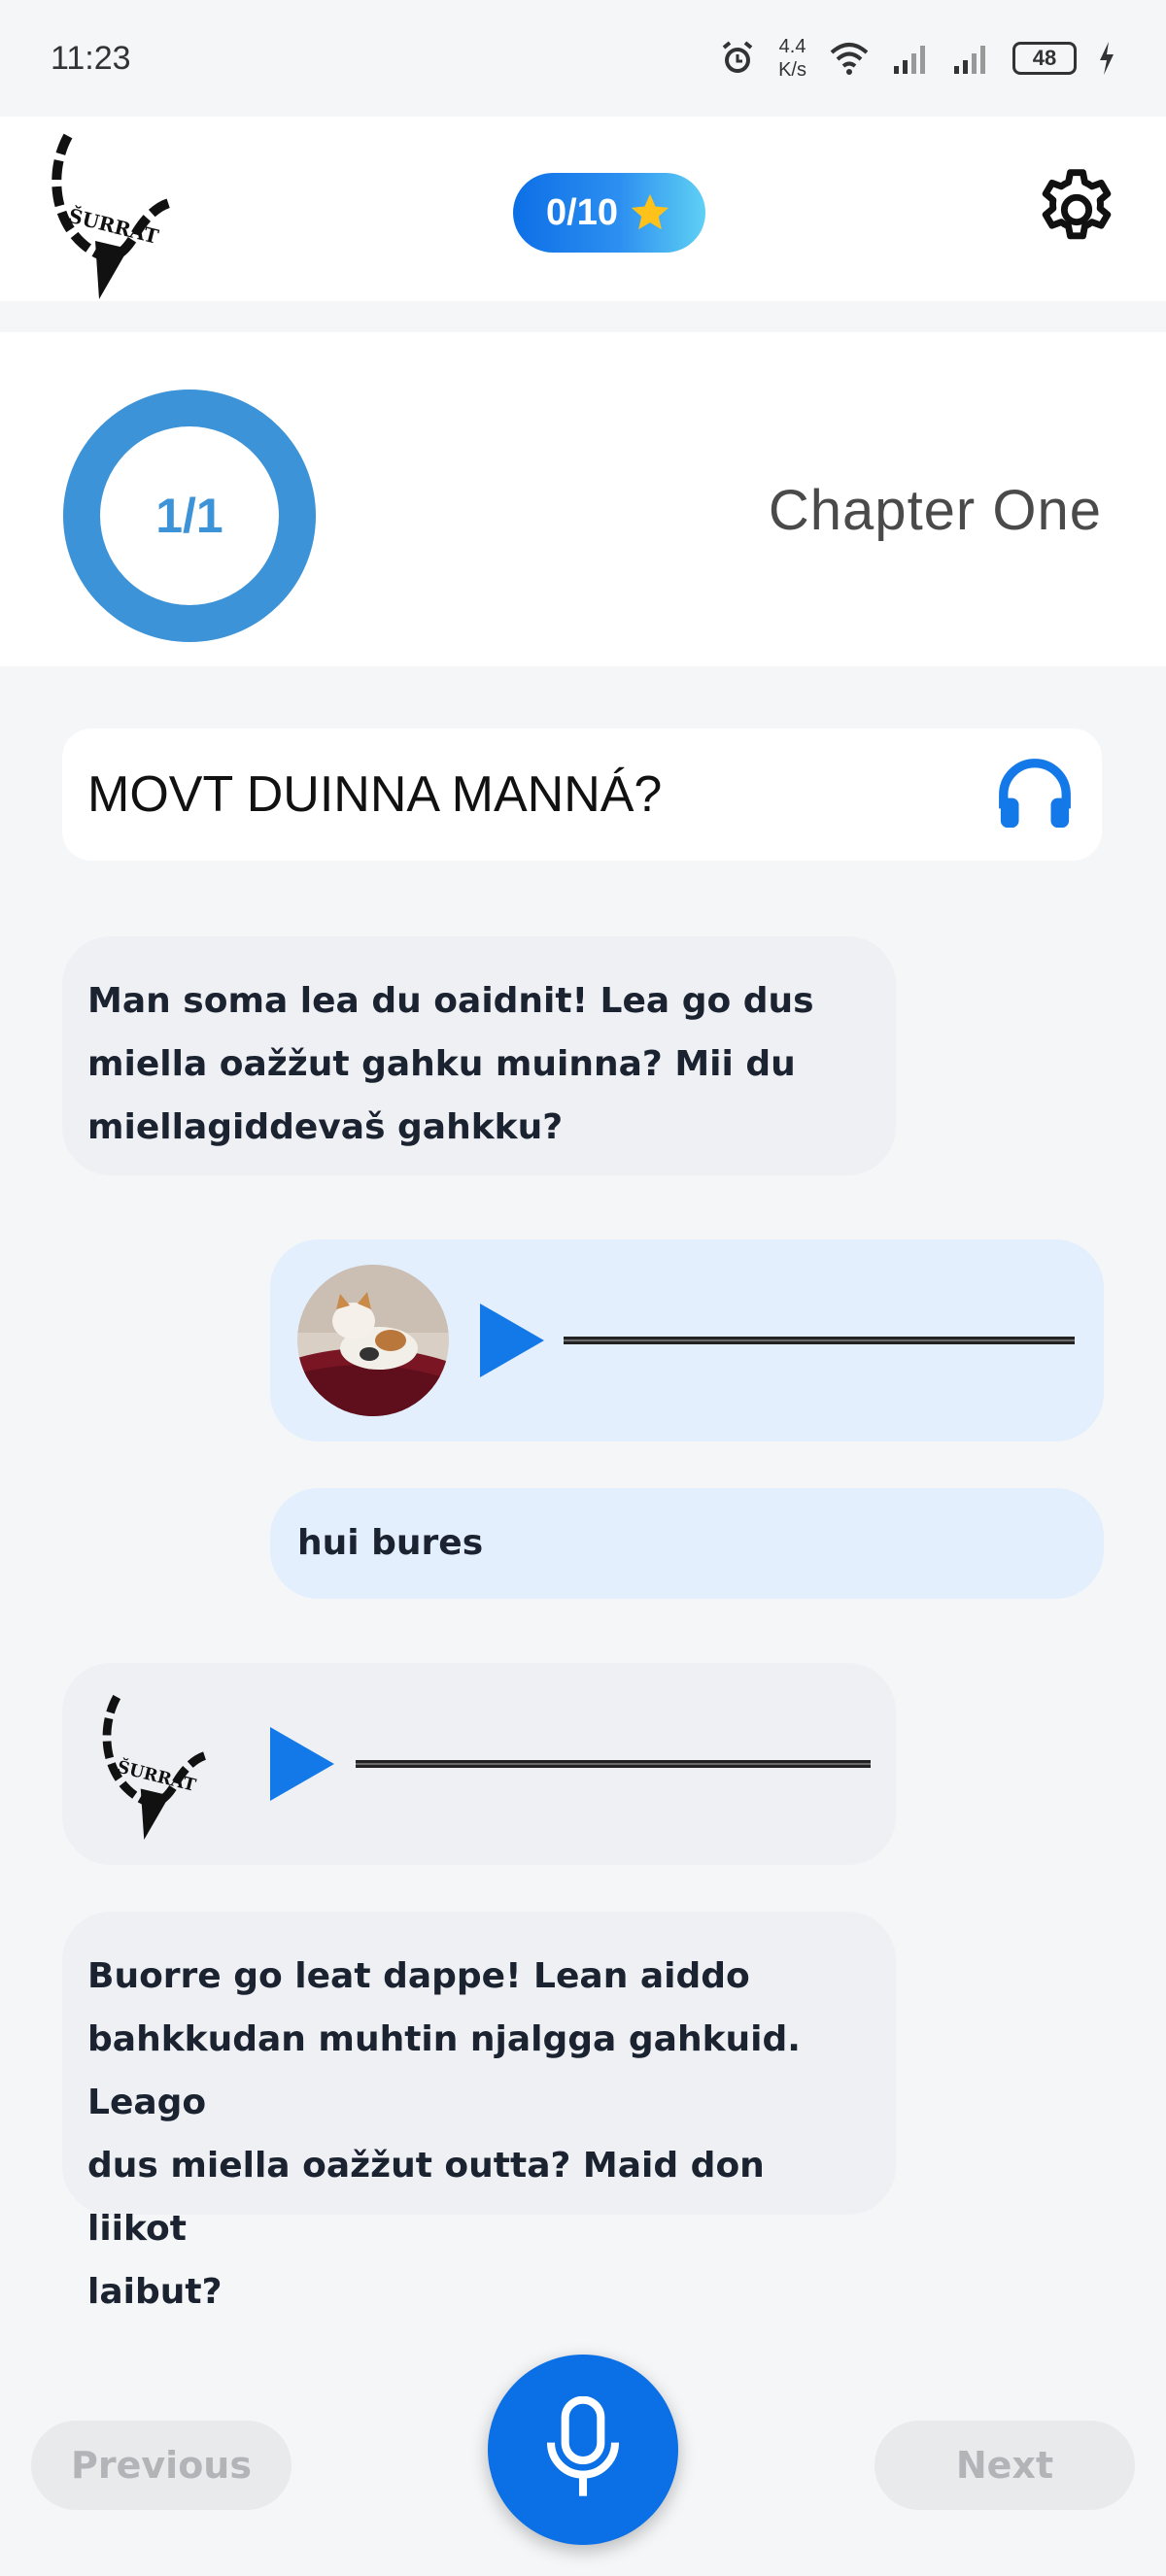  Describe the element at coordinates (935, 510) in the screenshot. I see `chapter-title: Chapter One` at that location.